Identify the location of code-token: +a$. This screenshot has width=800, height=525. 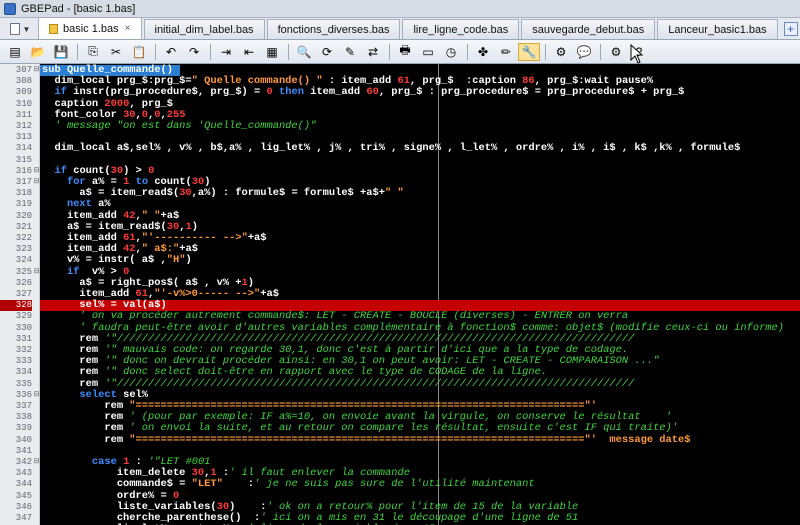
(269, 294).